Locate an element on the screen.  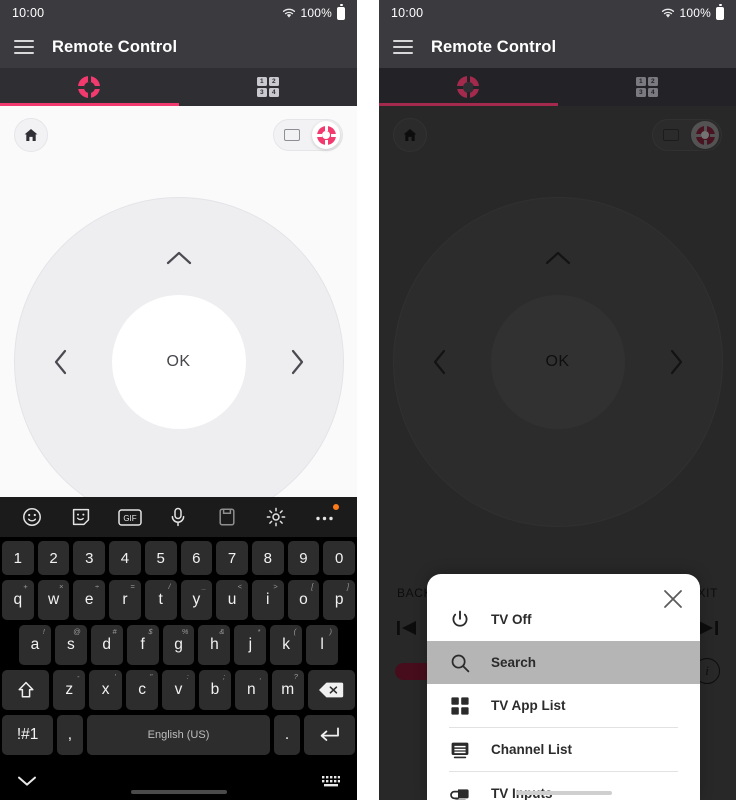
key-0: 0 is located at coordinates (339, 558).